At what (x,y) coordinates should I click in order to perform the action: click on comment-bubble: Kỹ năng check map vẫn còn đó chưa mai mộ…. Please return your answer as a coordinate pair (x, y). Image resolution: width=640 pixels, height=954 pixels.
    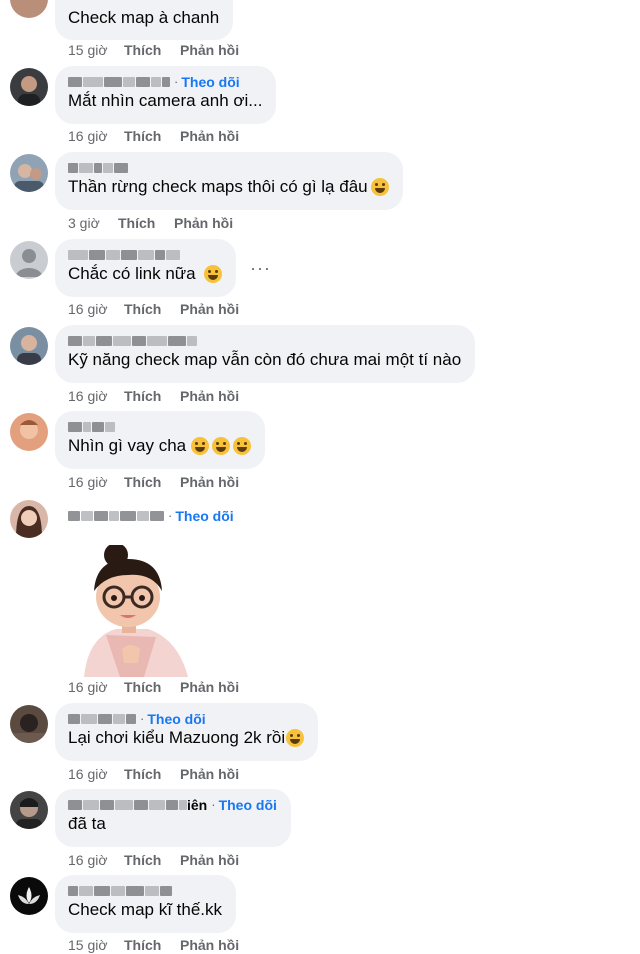
    Looking at the image, I should click on (265, 354).